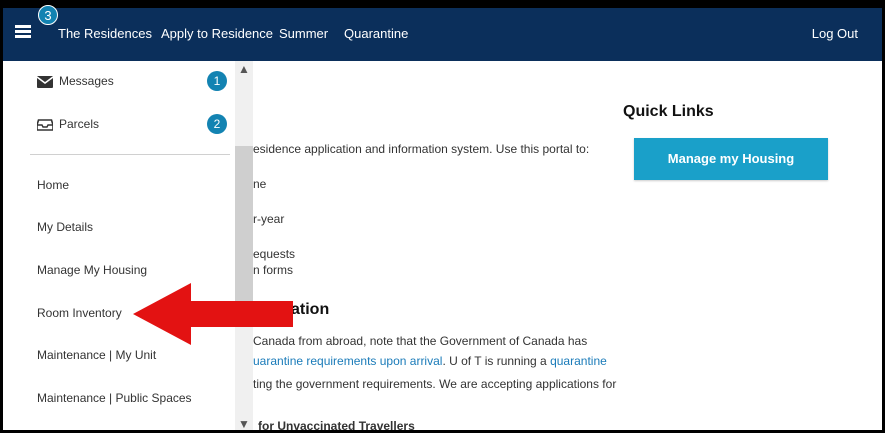 The width and height of the screenshot is (885, 433). I want to click on red-arrow-annotation, so click(213, 314).